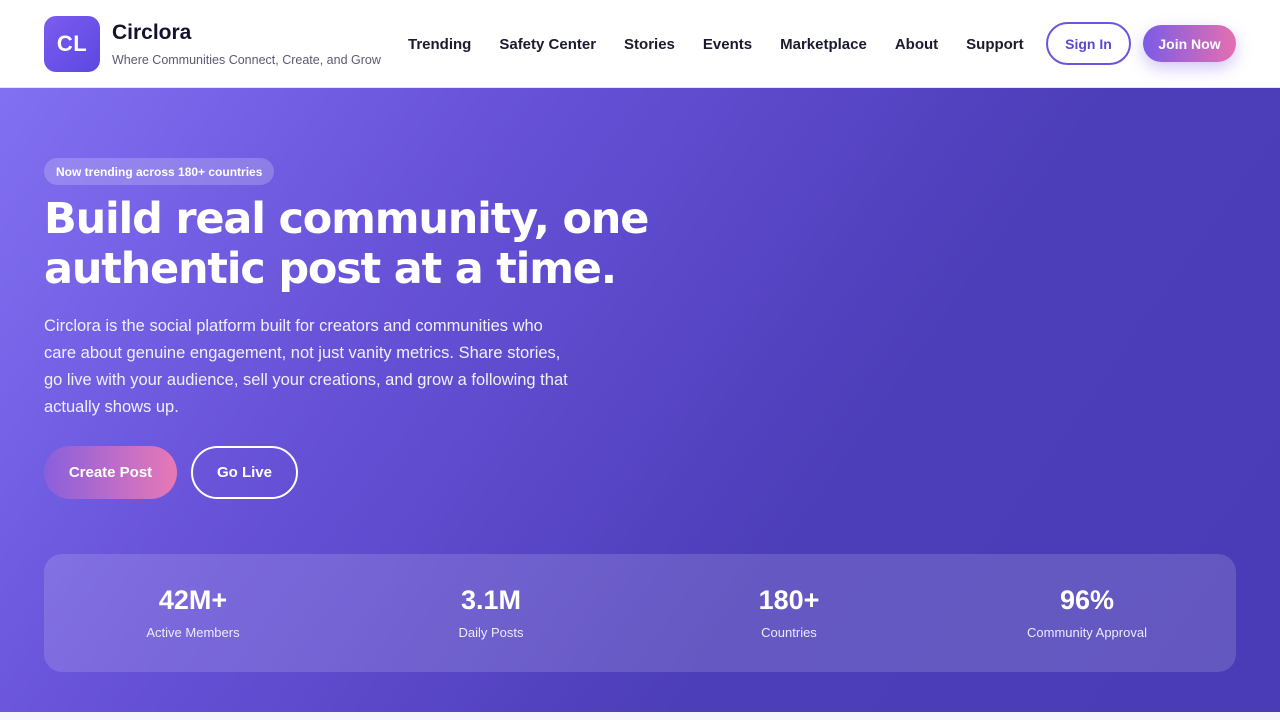 The image size is (1280, 720). Describe the element at coordinates (1087, 632) in the screenshot. I see `stat-label: Community Approval` at that location.